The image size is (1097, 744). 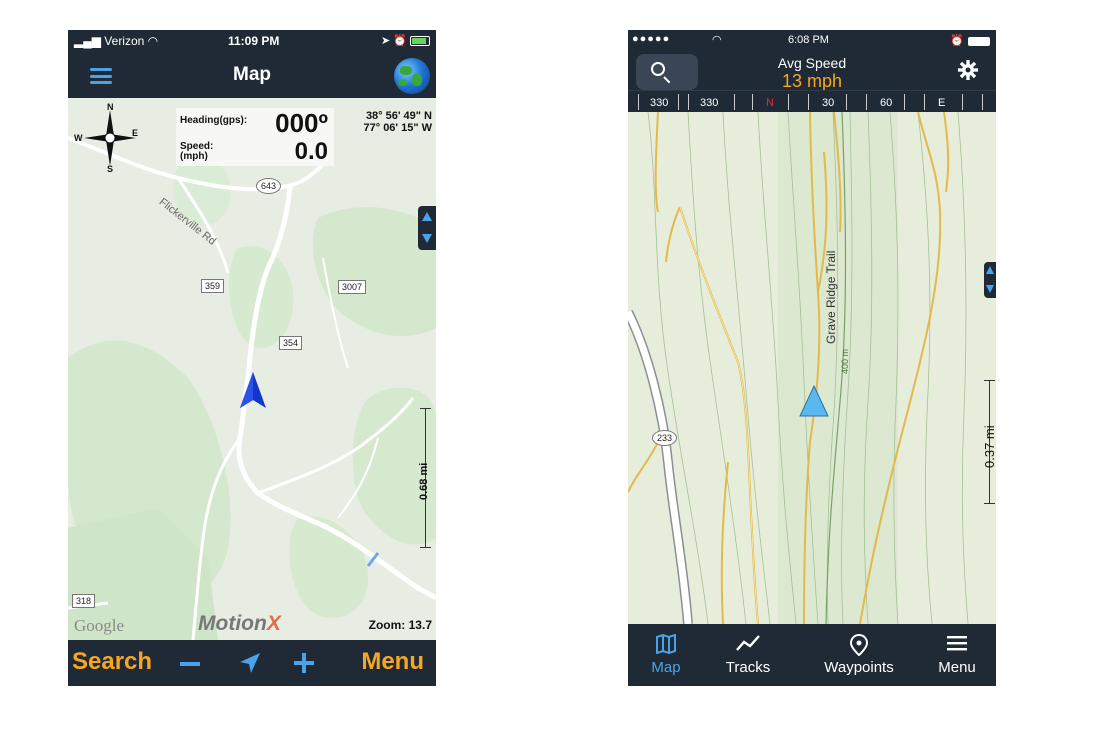 What do you see at coordinates (666, 655) in the screenshot?
I see `tab-map: Map` at bounding box center [666, 655].